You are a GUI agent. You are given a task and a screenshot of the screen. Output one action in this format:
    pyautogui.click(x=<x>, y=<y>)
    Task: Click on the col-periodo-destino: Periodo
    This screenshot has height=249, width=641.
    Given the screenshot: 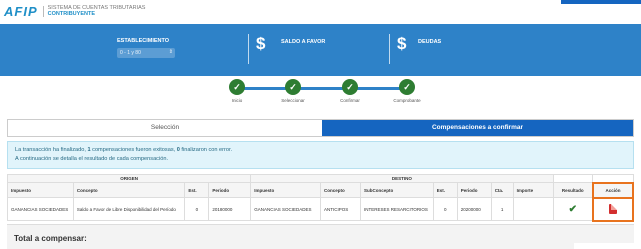 What is the action you would take?
    pyautogui.click(x=474, y=190)
    